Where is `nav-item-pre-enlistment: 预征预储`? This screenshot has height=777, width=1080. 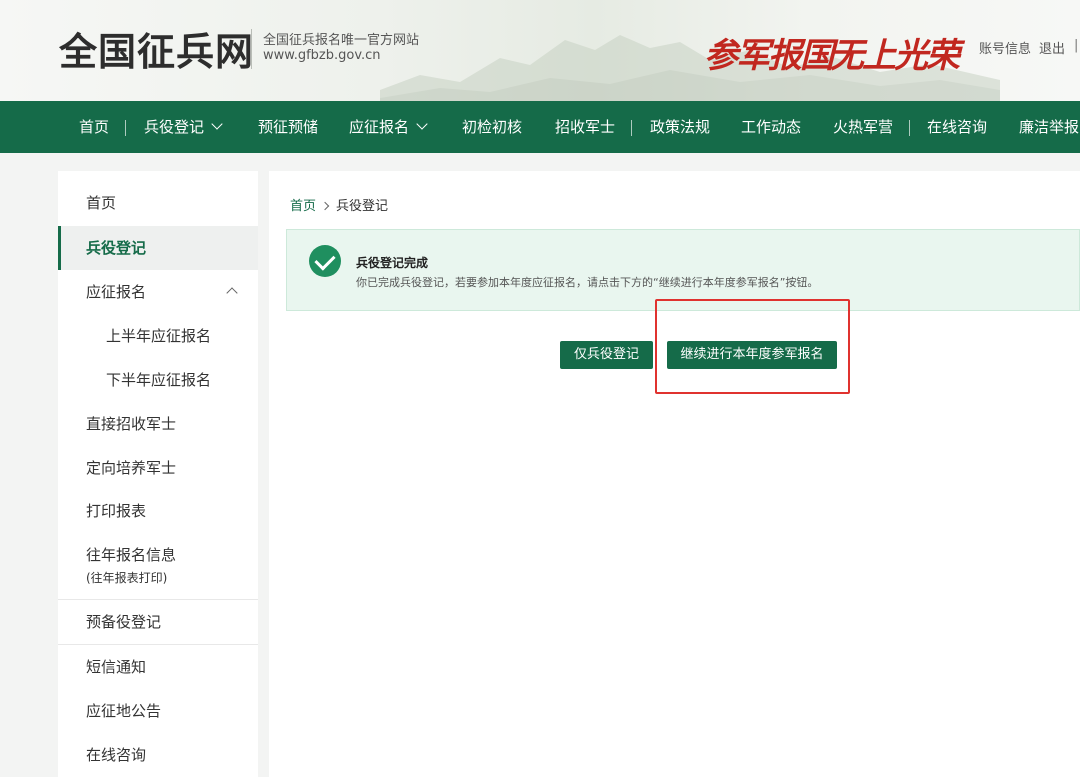
nav-item-pre-enlistment: 预征预储 is located at coordinates (288, 127).